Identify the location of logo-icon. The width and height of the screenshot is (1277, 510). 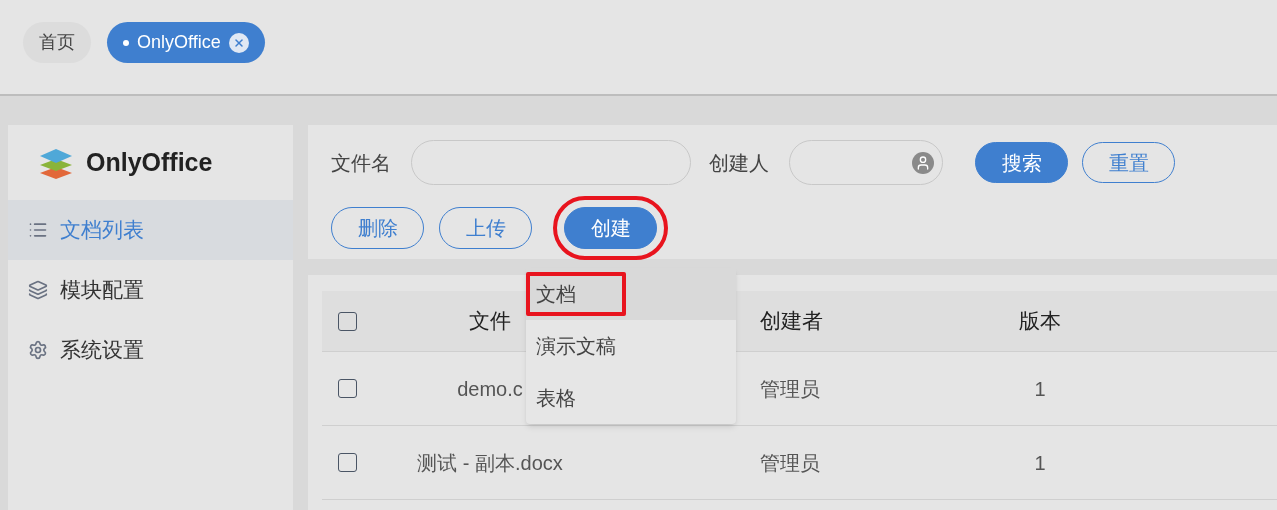
(56, 162).